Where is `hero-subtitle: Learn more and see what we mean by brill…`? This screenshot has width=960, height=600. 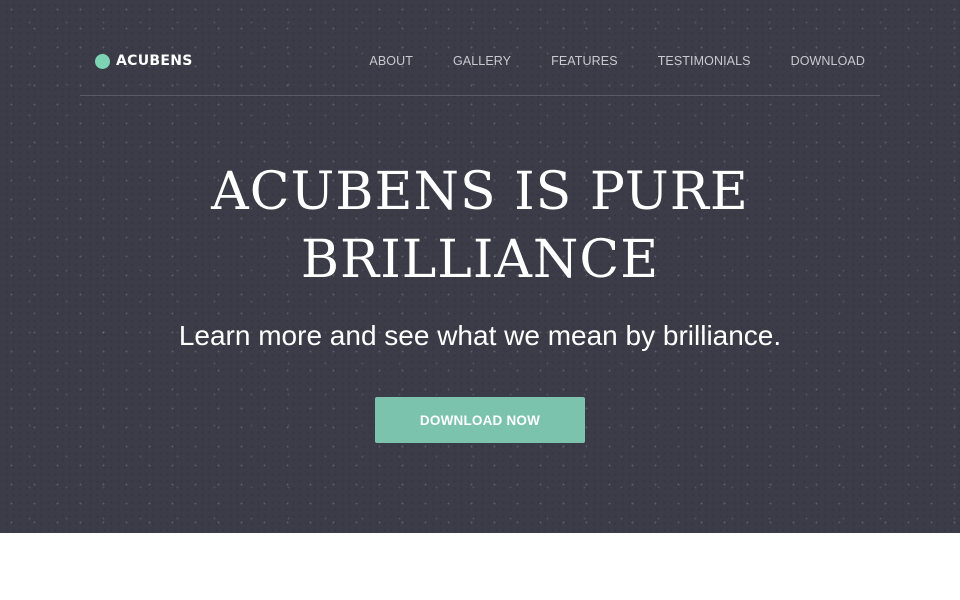
hero-subtitle: Learn more and see what we mean by brill… is located at coordinates (480, 335).